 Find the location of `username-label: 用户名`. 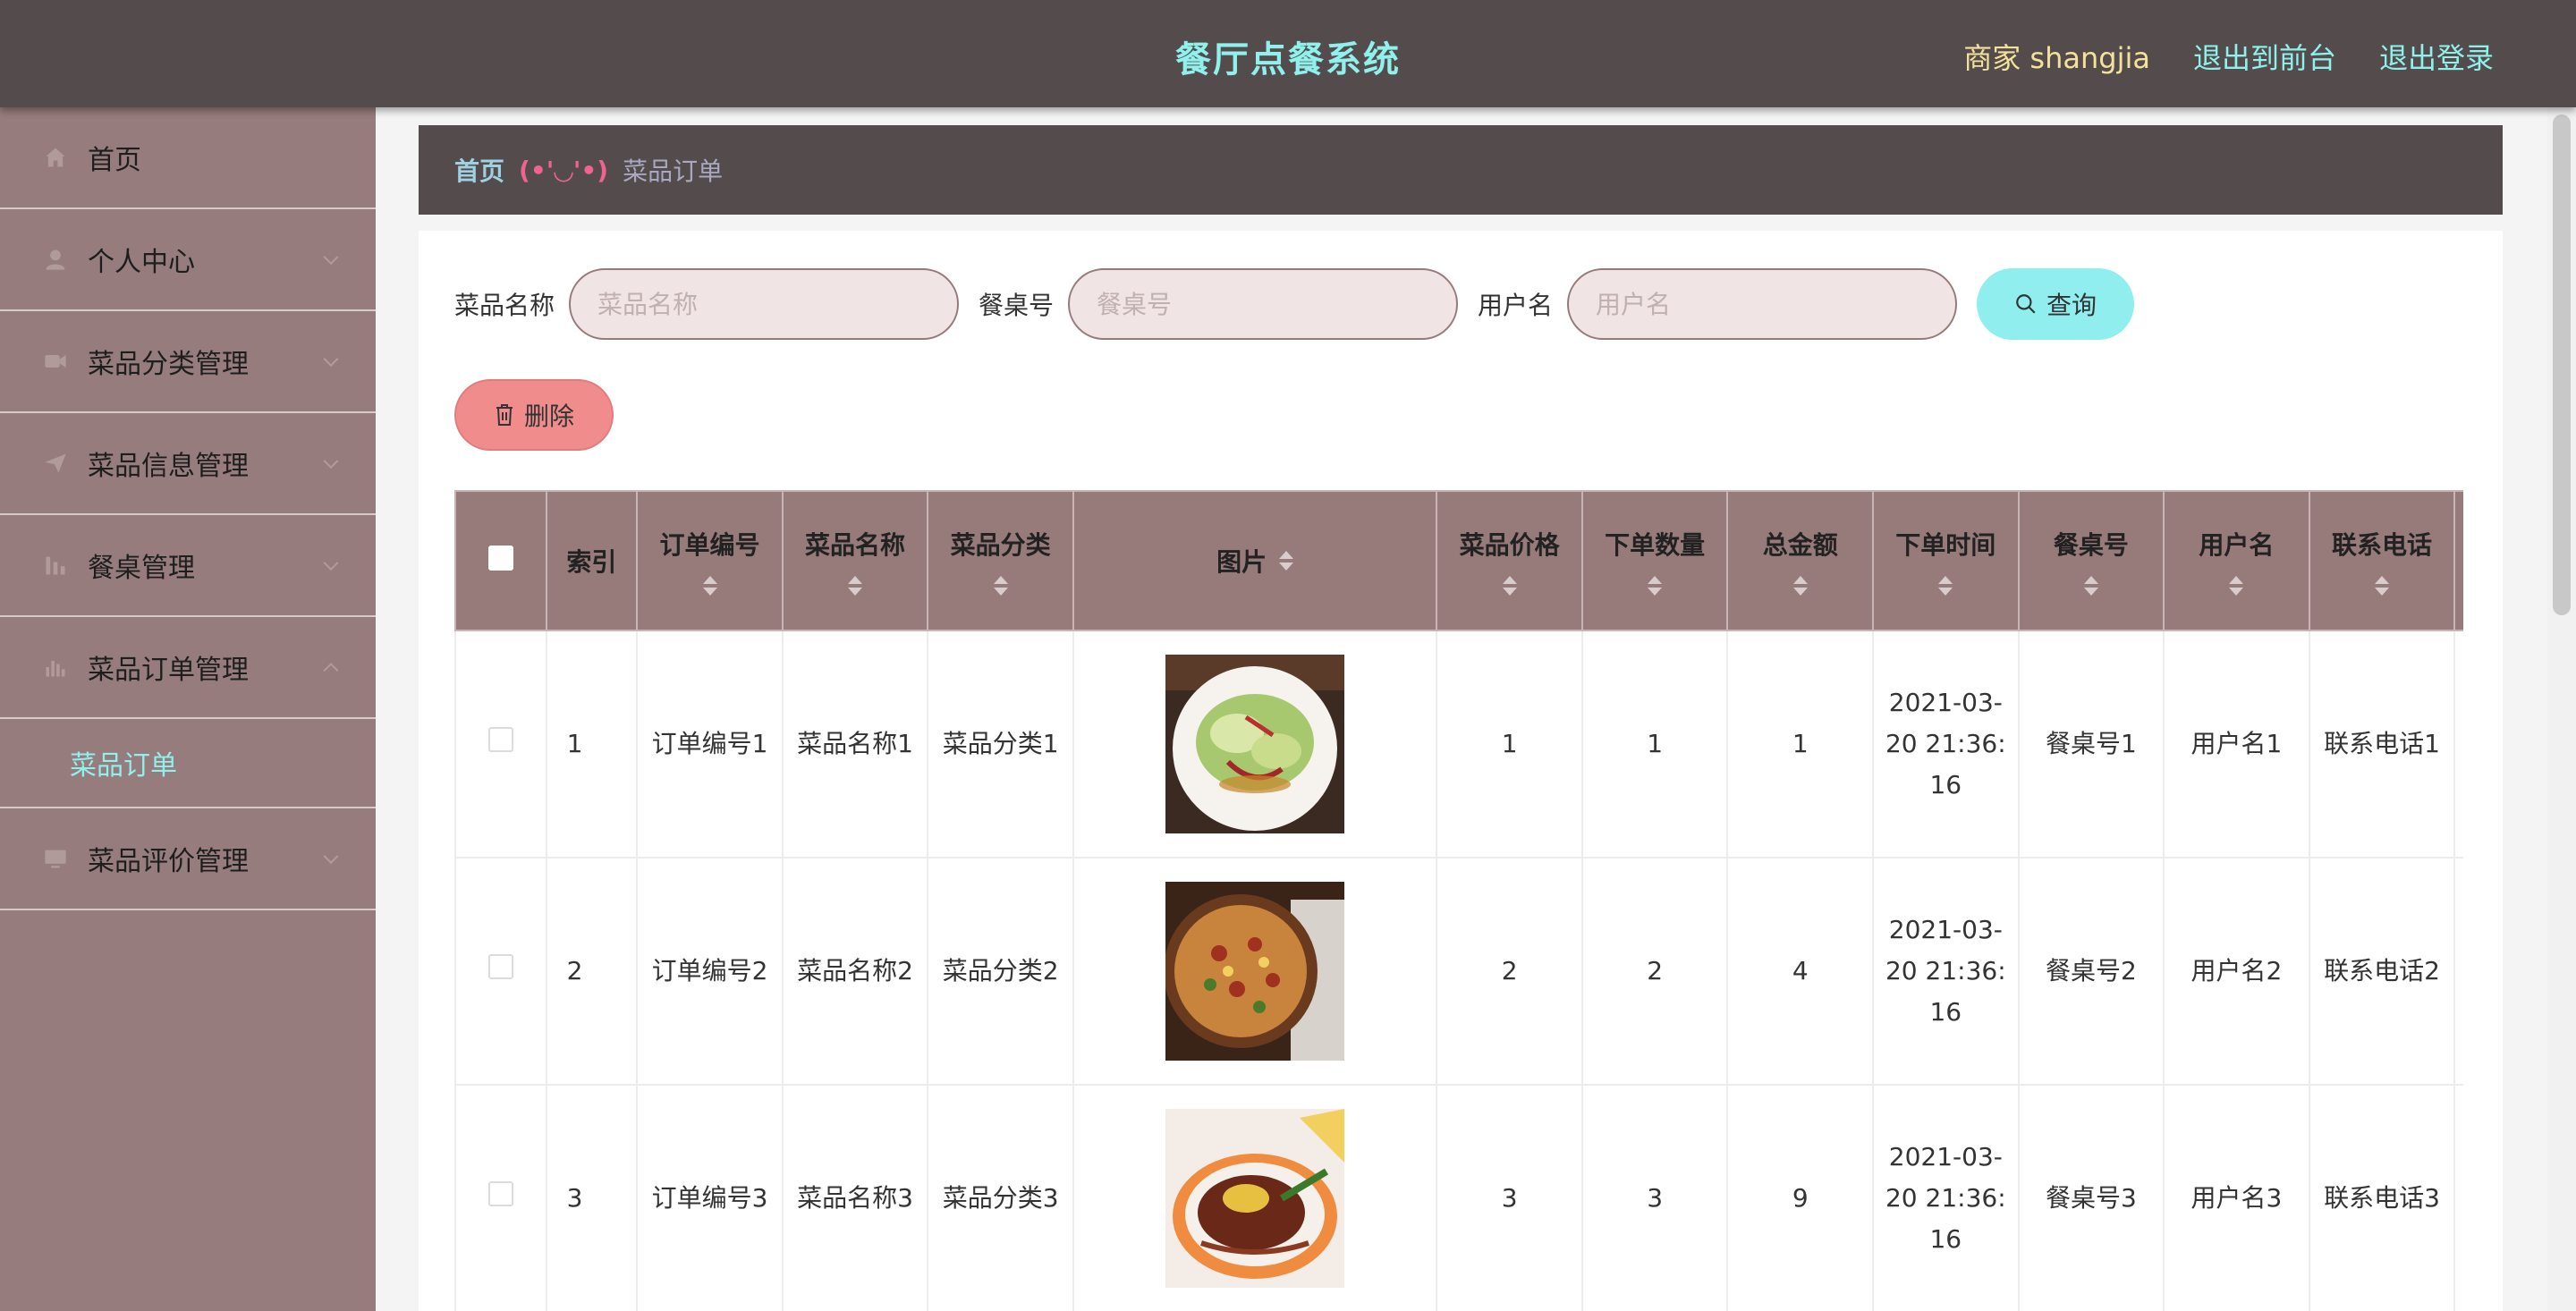

username-label: 用户名 is located at coordinates (1516, 305).